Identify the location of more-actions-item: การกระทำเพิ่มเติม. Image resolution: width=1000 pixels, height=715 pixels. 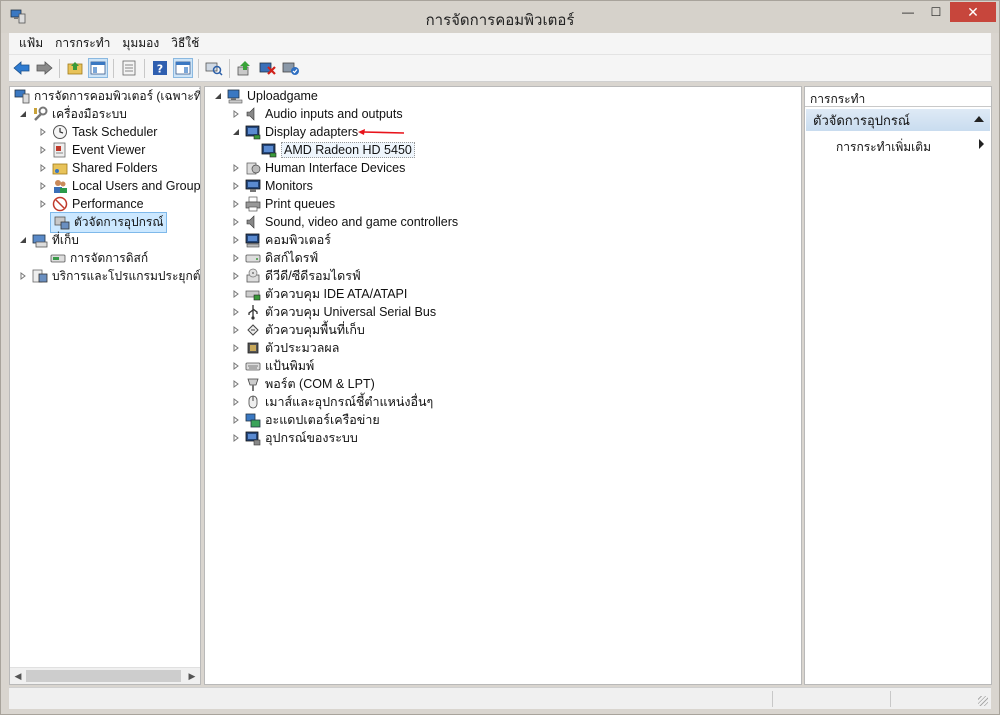
(883, 147).